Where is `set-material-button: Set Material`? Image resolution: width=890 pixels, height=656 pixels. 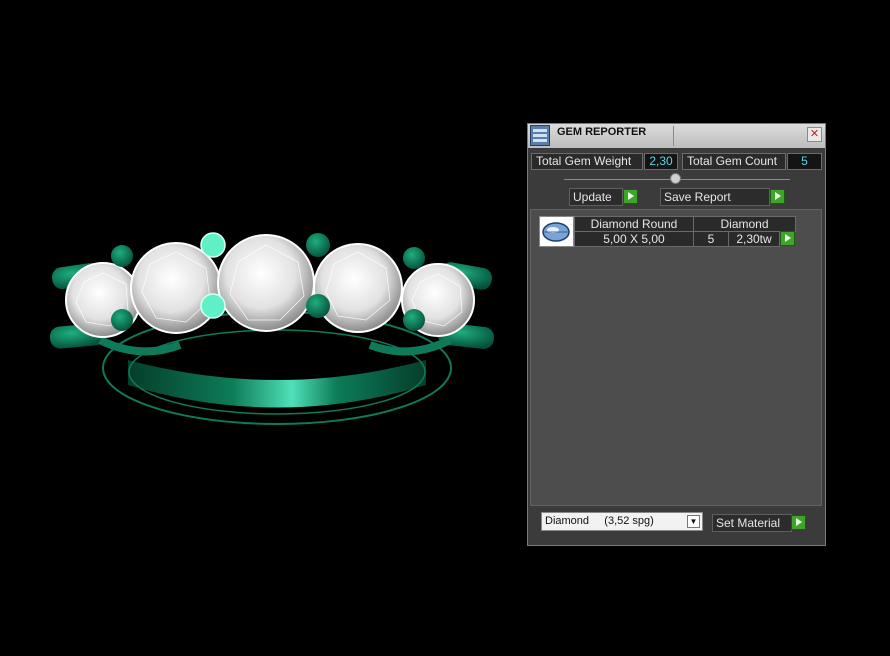 set-material-button: Set Material is located at coordinates (752, 523).